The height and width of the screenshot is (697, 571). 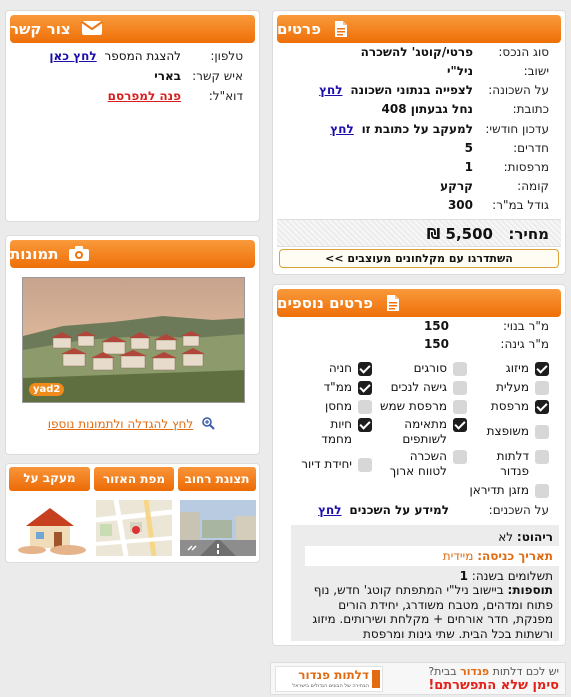 I want to click on details-header: פרטים, so click(x=419, y=29).